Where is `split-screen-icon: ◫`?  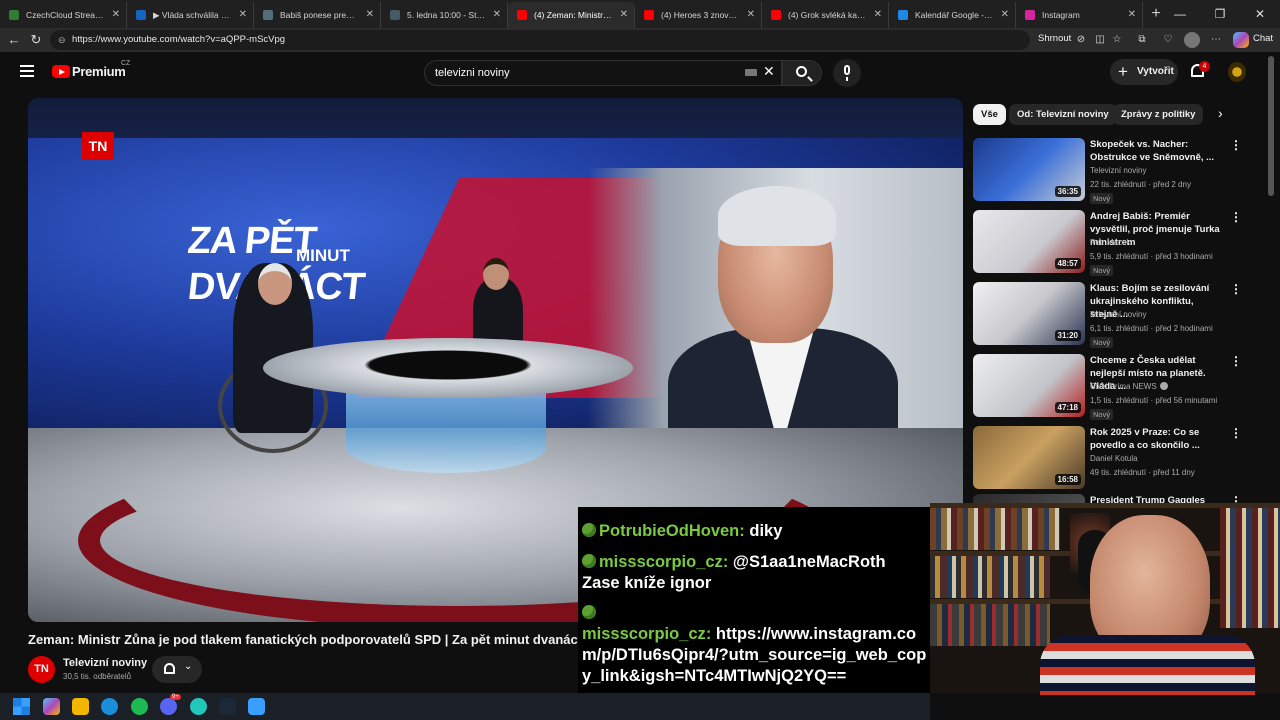 split-screen-icon: ◫ is located at coordinates (1100, 40).